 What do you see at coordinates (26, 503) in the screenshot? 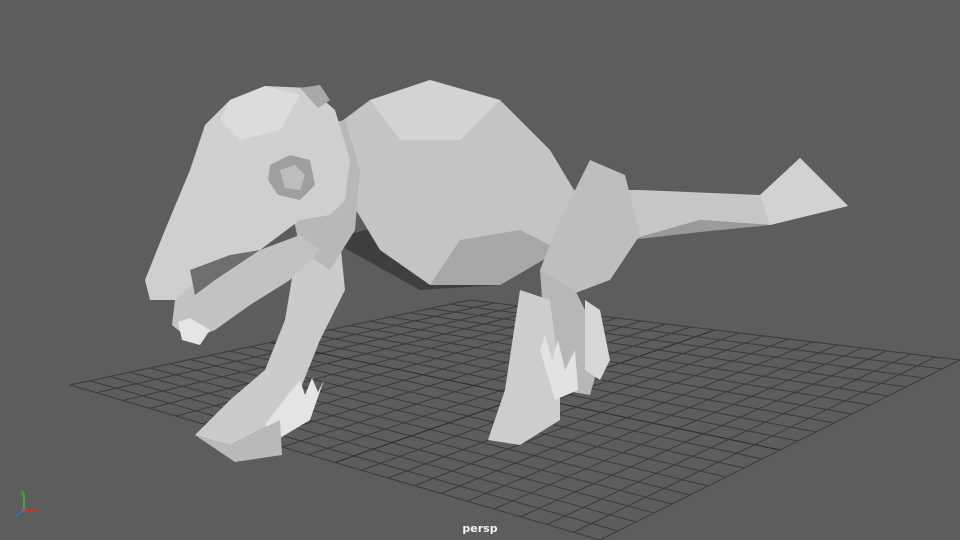
I see `xyz-axis-icon: y` at bounding box center [26, 503].